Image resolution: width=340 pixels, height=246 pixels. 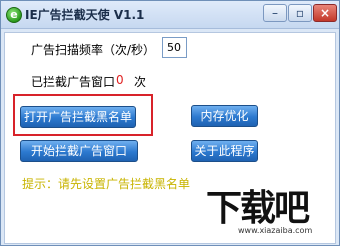 I want to click on blocked-count-value: 0, so click(x=120, y=80).